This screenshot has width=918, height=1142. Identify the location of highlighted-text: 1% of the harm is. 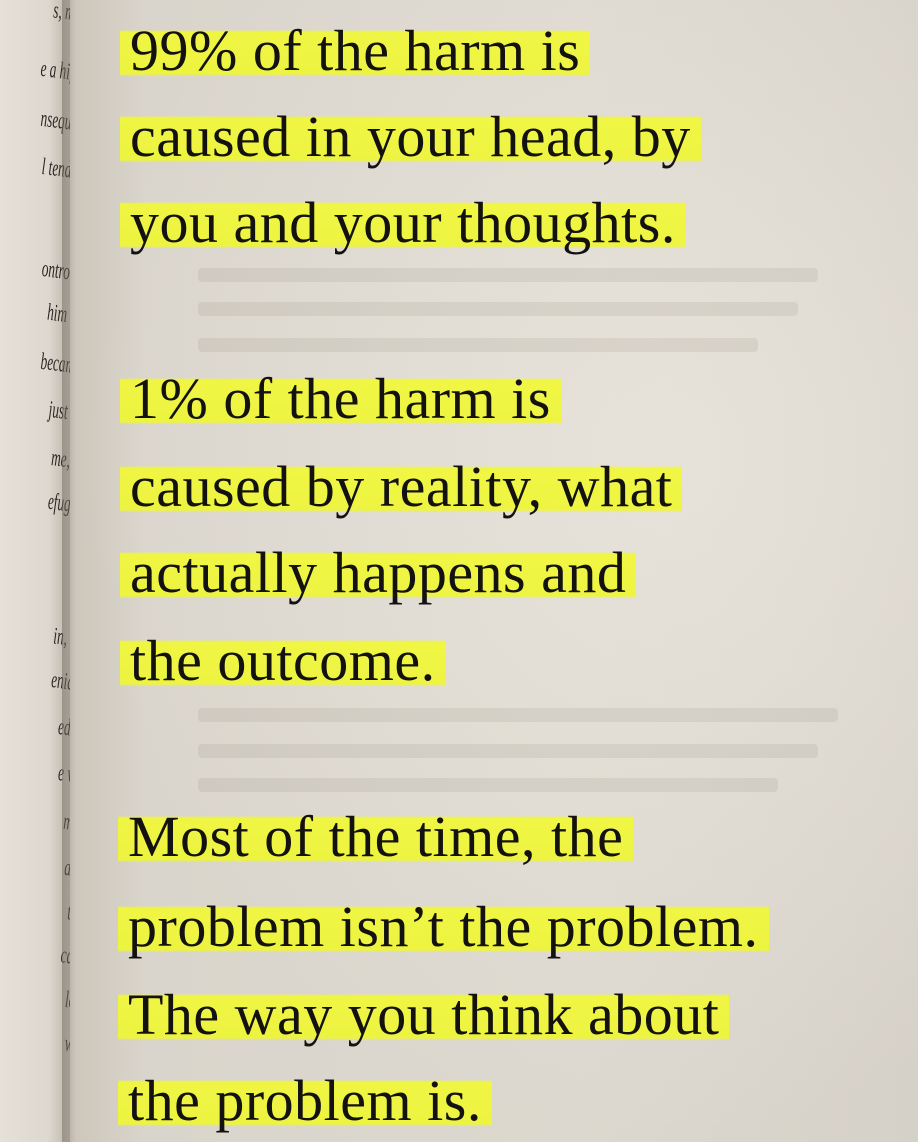
(340, 398).